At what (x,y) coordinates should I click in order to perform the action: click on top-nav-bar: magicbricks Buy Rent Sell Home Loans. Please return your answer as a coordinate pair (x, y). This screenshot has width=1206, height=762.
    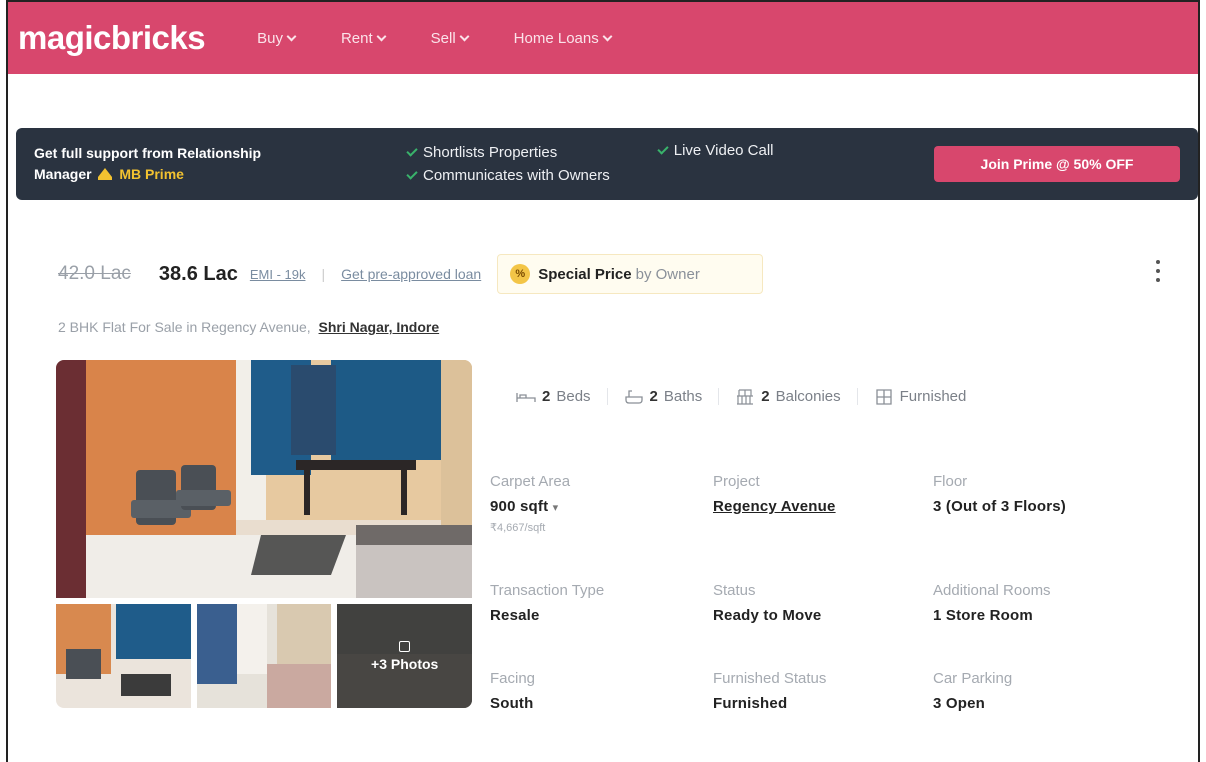
    Looking at the image, I should click on (603, 38).